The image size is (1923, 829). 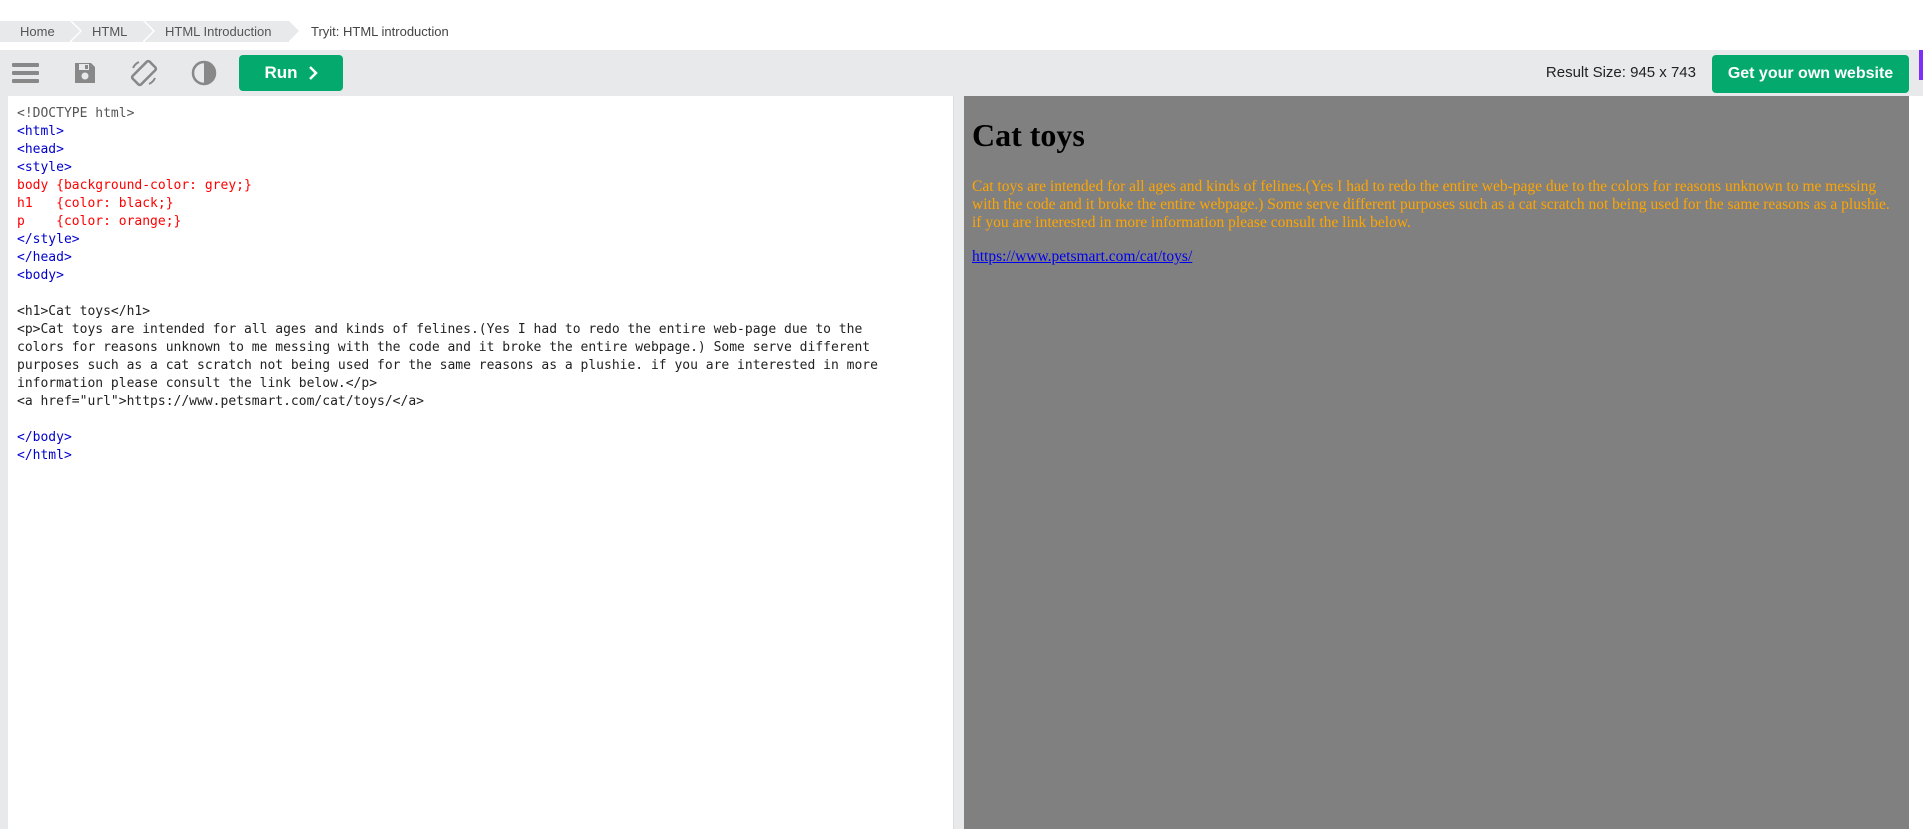 What do you see at coordinates (1810, 74) in the screenshot?
I see `get-your-own-website-button: Get your own website` at bounding box center [1810, 74].